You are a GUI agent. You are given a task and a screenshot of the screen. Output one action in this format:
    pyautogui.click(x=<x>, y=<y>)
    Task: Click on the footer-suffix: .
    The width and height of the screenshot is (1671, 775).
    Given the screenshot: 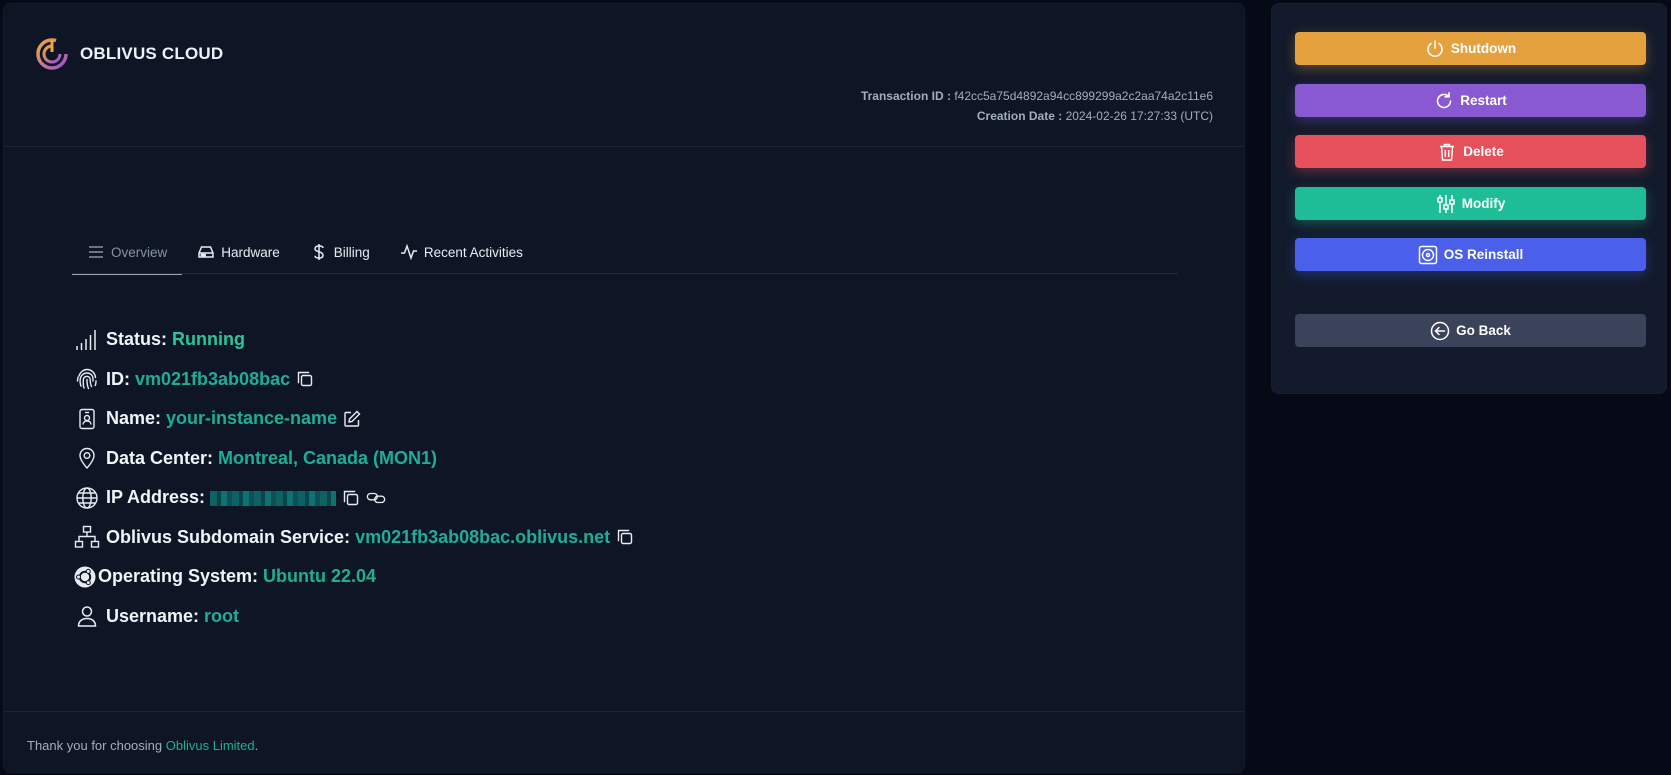 What is the action you would take?
    pyautogui.click(x=256, y=745)
    